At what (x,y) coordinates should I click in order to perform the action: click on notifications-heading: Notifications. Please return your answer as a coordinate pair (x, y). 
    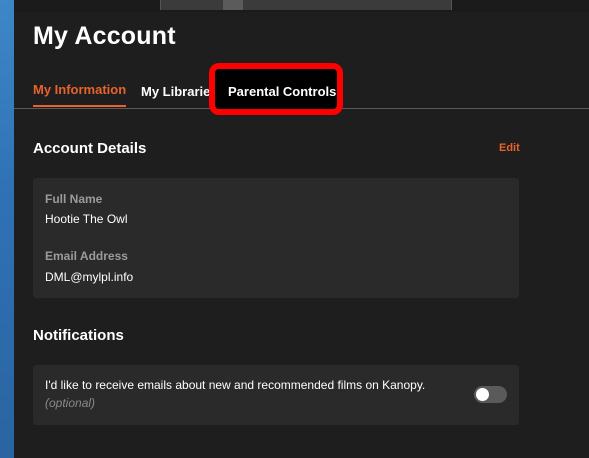
    Looking at the image, I should click on (78, 335).